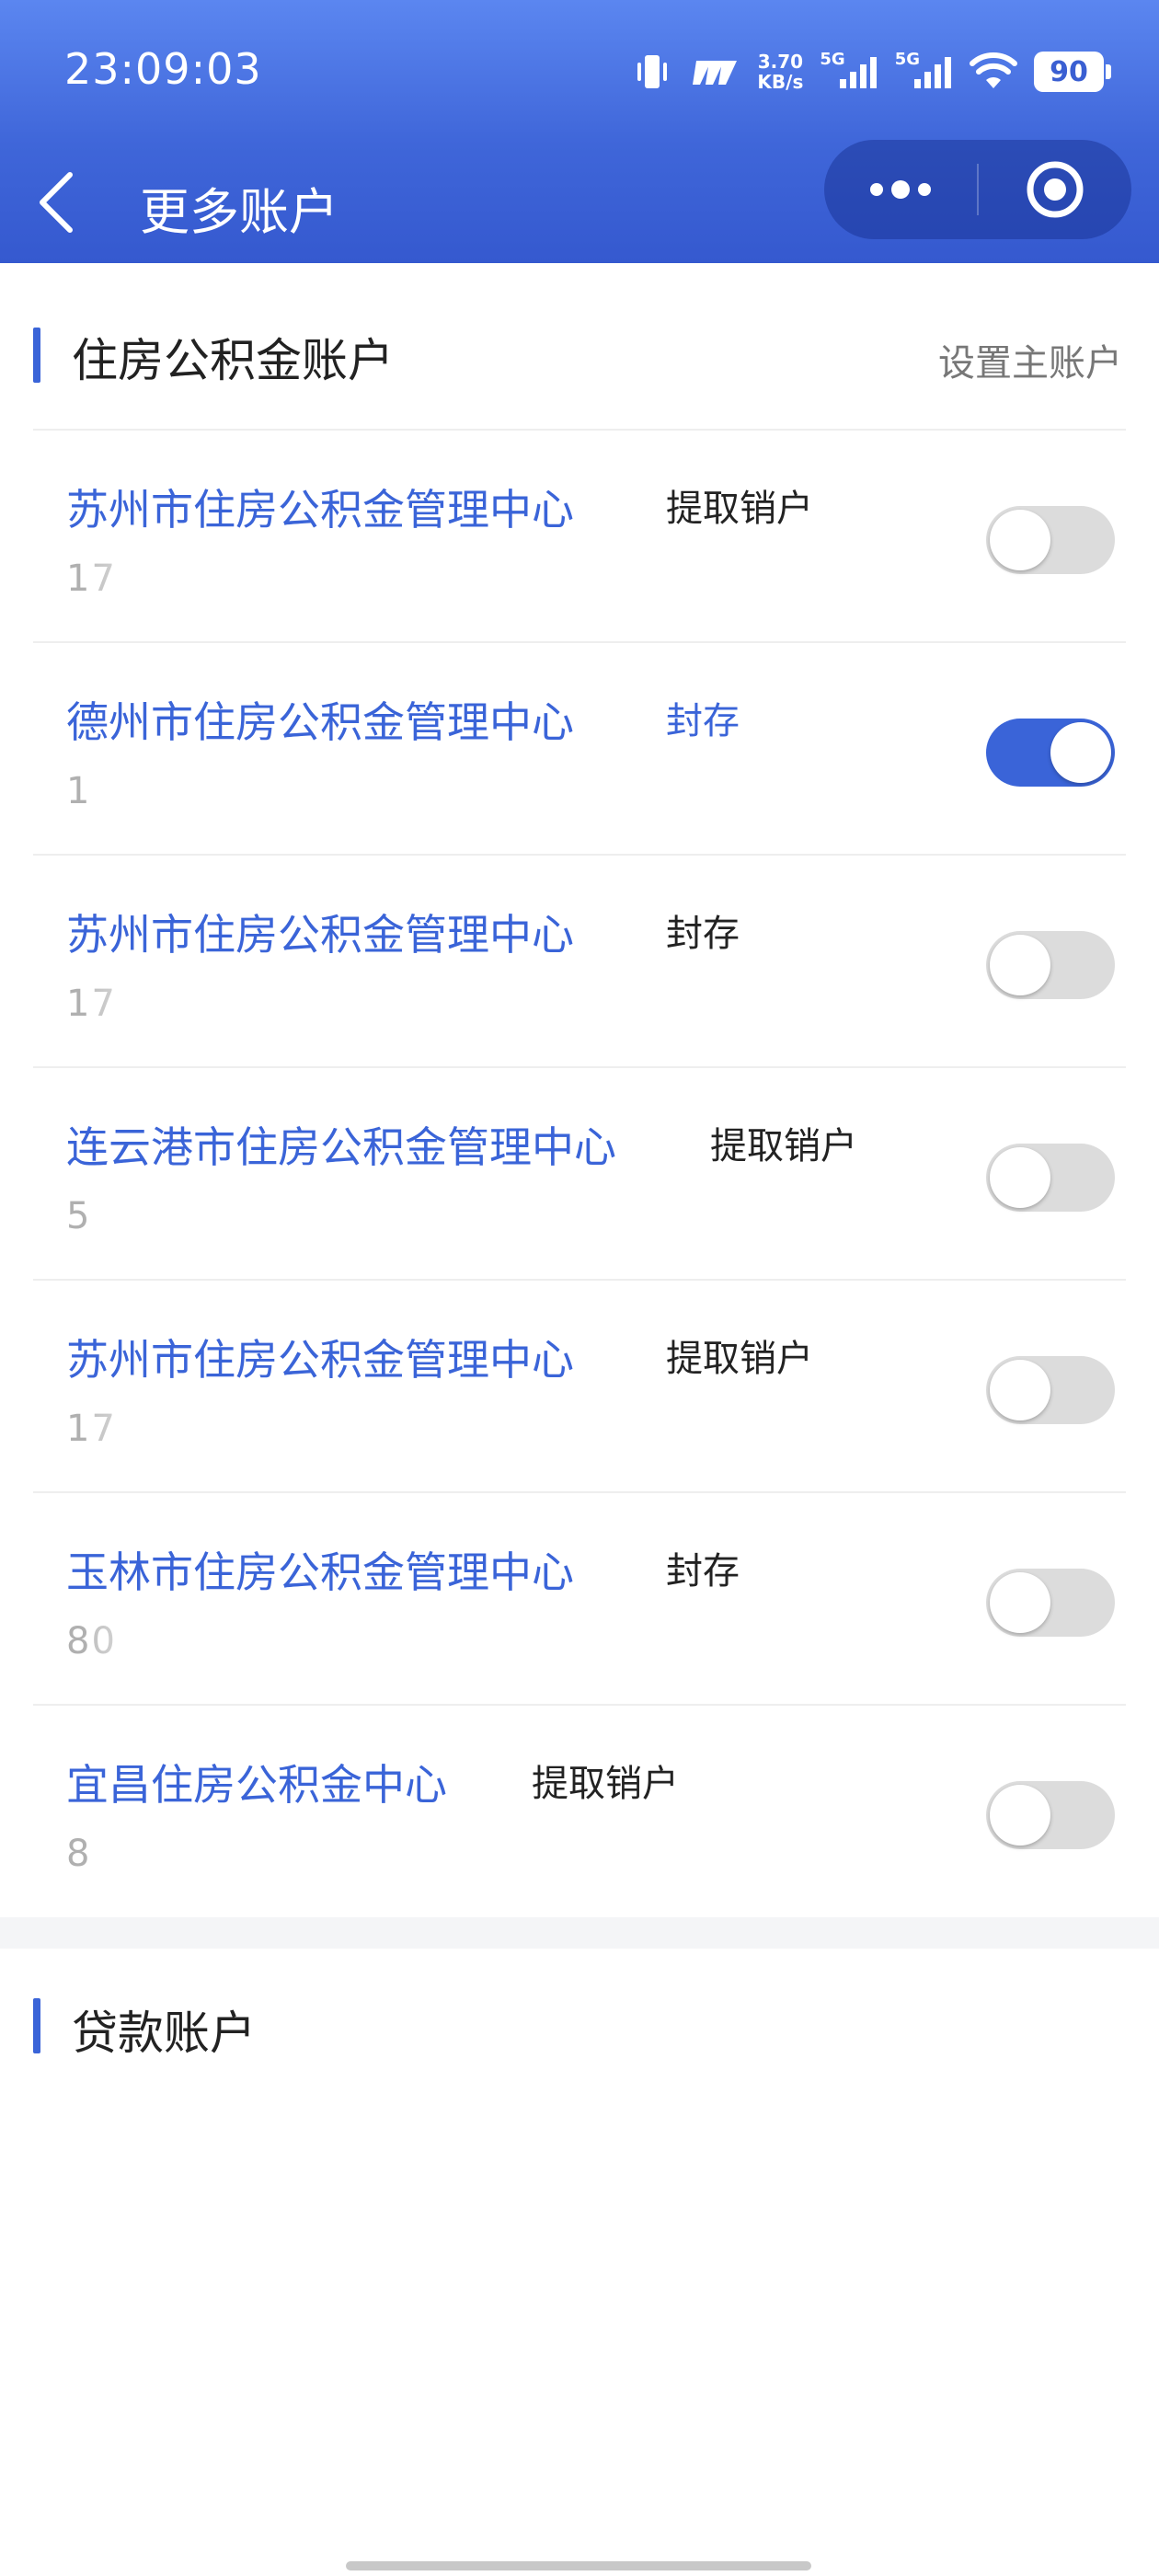  I want to click on account-row: 德州市住房公积金管理中心 封存 1, so click(579, 747).